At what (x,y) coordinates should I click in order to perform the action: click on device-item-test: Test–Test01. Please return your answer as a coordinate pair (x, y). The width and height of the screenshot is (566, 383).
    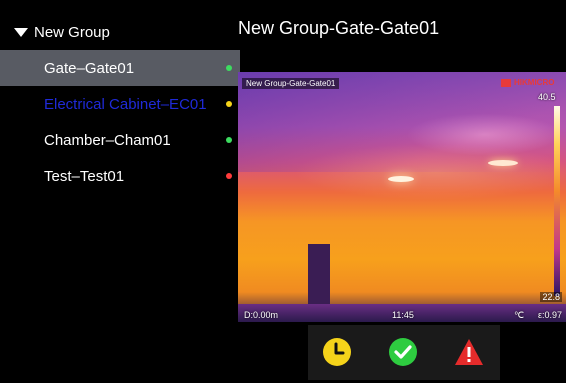
    Looking at the image, I should click on (120, 176).